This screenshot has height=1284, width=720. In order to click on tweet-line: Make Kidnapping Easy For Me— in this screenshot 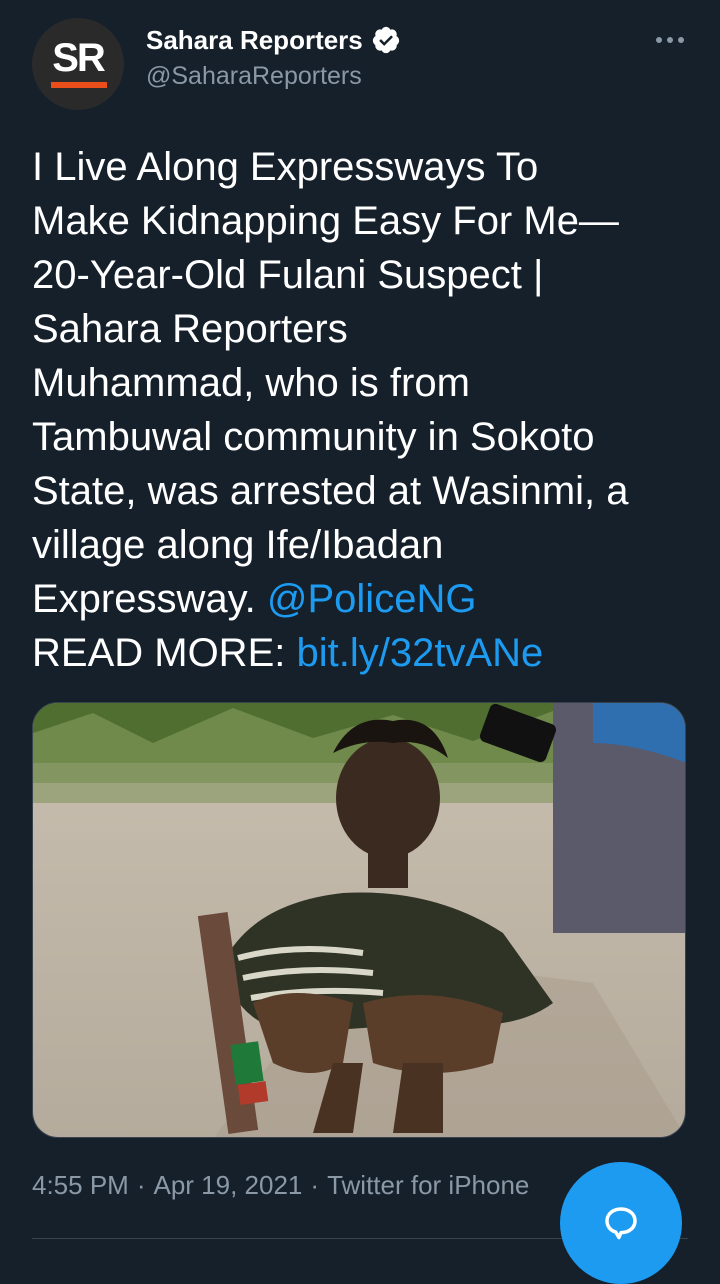, I will do `click(325, 221)`.